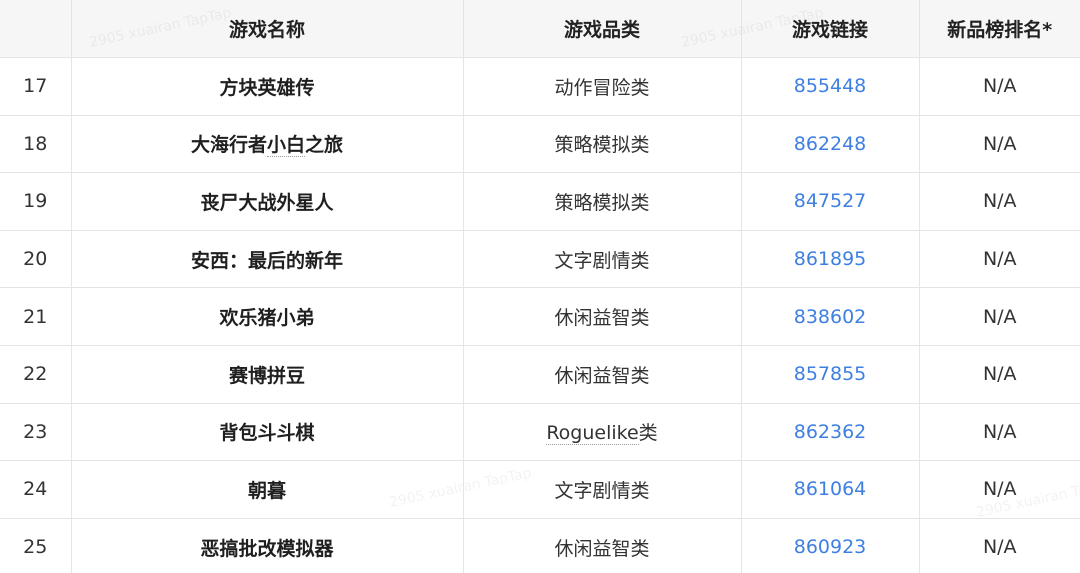 Image resolution: width=1080 pixels, height=573 pixels. What do you see at coordinates (36, 432) in the screenshot?
I see `row-rank: 23` at bounding box center [36, 432].